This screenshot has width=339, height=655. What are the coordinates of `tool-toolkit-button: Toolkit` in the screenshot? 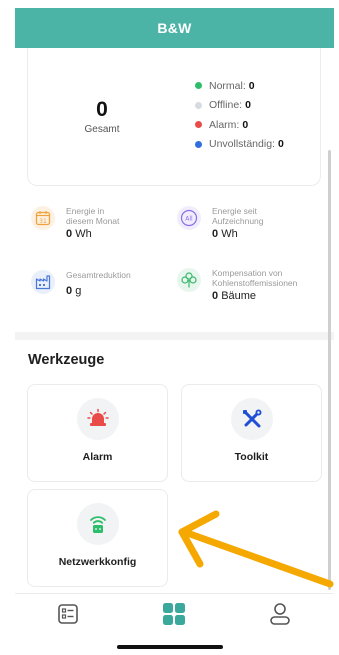 It's located at (251, 433).